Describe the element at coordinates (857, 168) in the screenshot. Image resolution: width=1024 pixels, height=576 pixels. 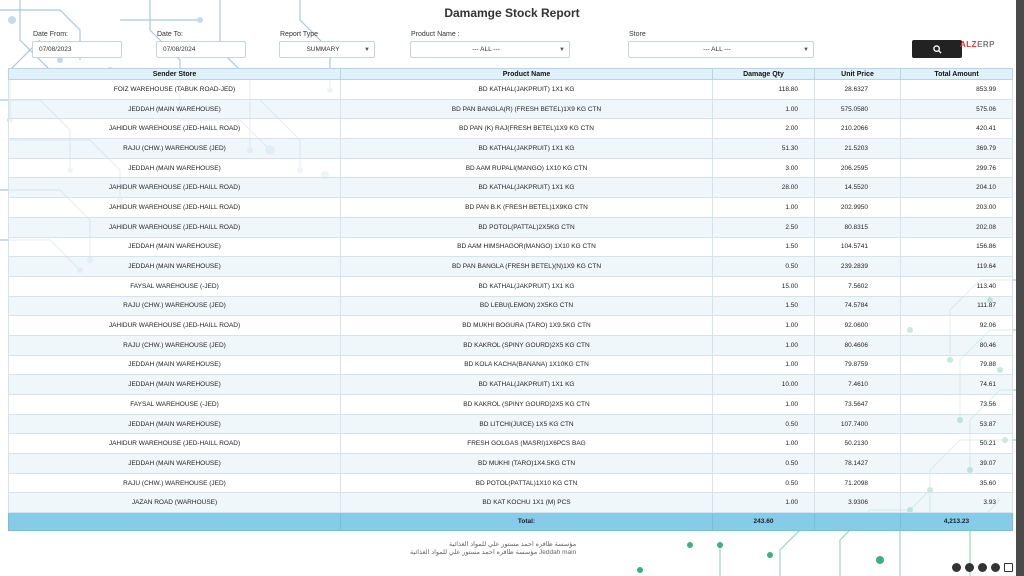
I see `cell-unit-price: 206.2595` at that location.